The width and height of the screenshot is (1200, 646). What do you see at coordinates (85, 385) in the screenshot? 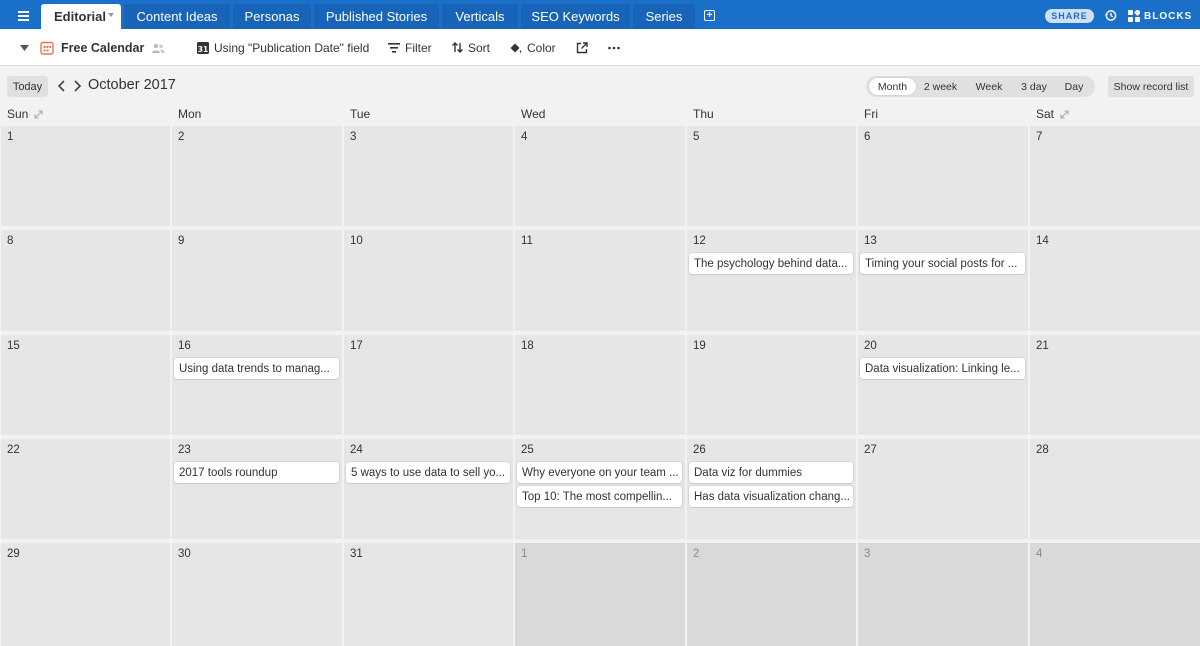
I see `day-cell: 15` at bounding box center [85, 385].